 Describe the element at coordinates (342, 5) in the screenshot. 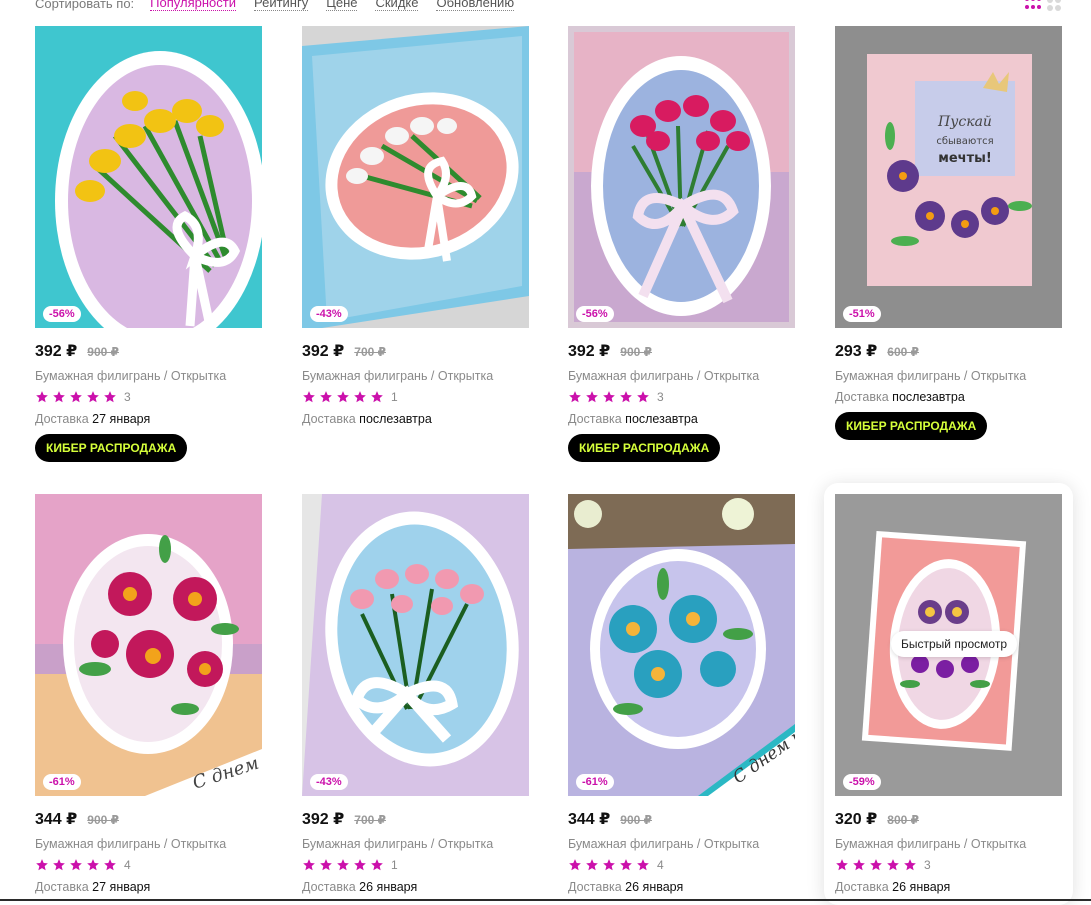

I see `sort-option-price: Цене` at that location.